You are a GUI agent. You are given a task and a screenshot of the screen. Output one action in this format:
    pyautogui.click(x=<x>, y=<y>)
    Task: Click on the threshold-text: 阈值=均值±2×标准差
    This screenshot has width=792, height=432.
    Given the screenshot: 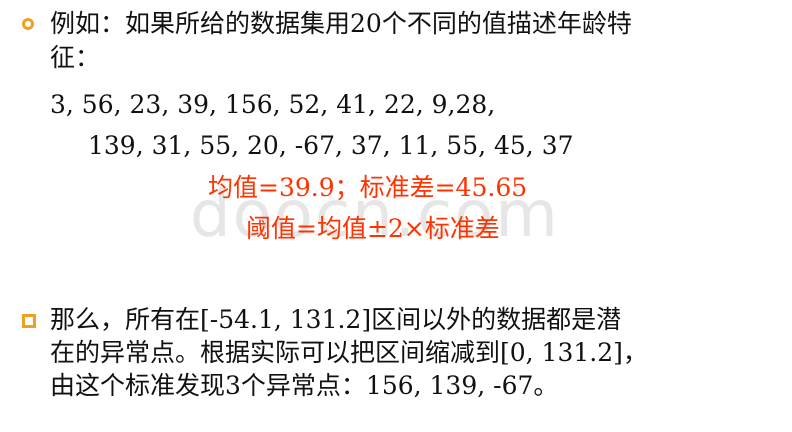 What is the action you would take?
    pyautogui.click(x=373, y=228)
    